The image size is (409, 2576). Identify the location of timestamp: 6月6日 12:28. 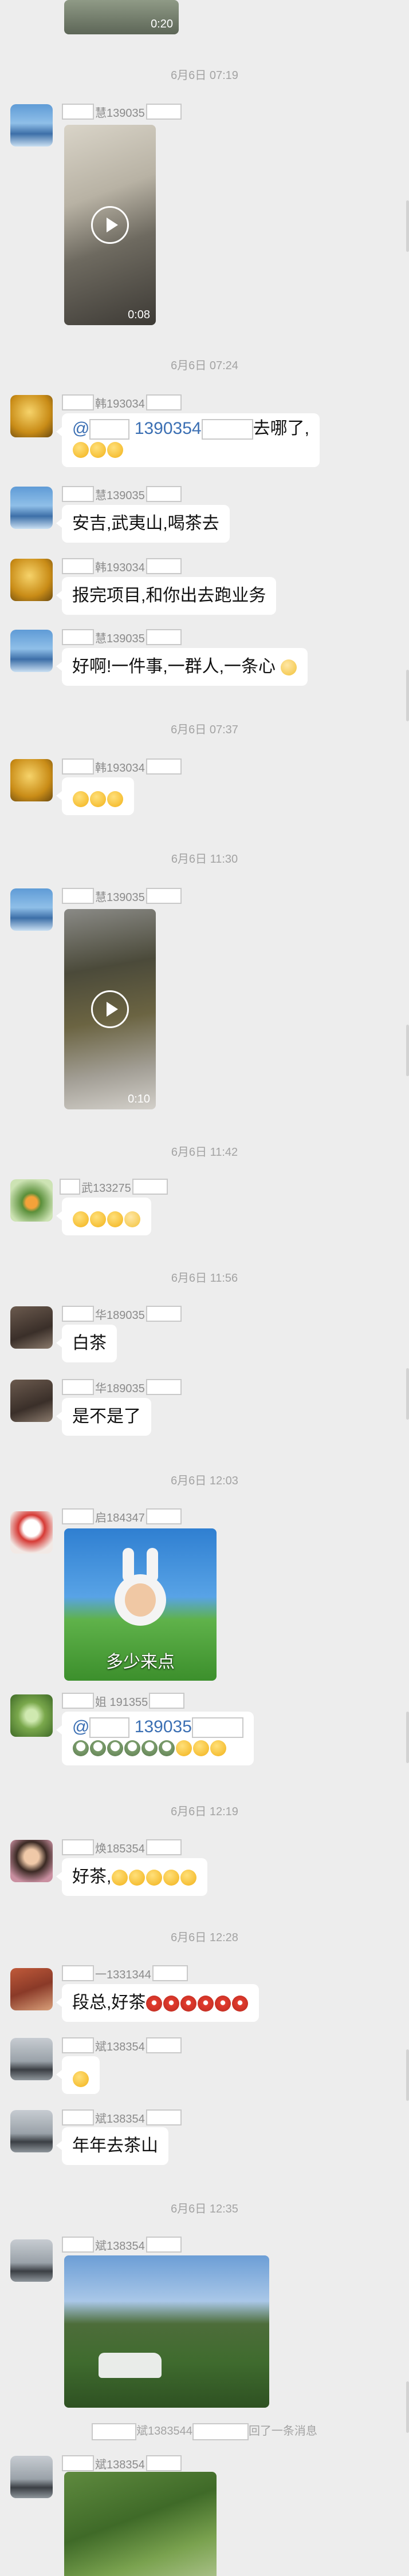
(204, 1937).